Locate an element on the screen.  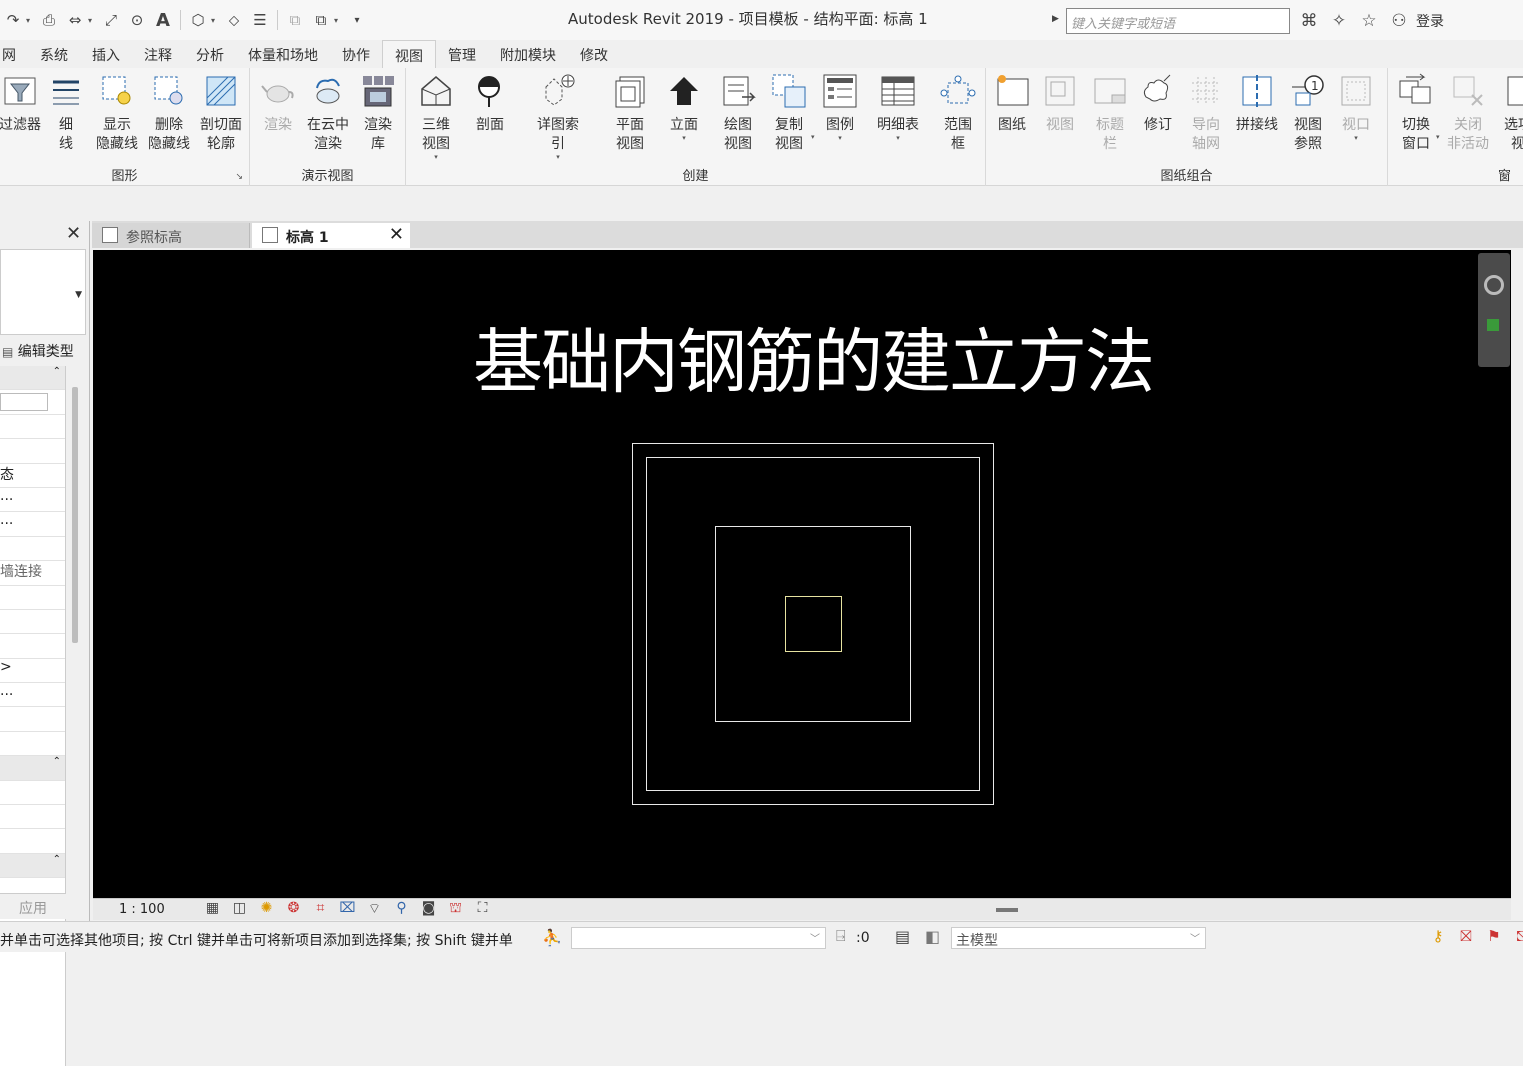
favorites-star-icon: ☆ is located at coordinates (1369, 21).